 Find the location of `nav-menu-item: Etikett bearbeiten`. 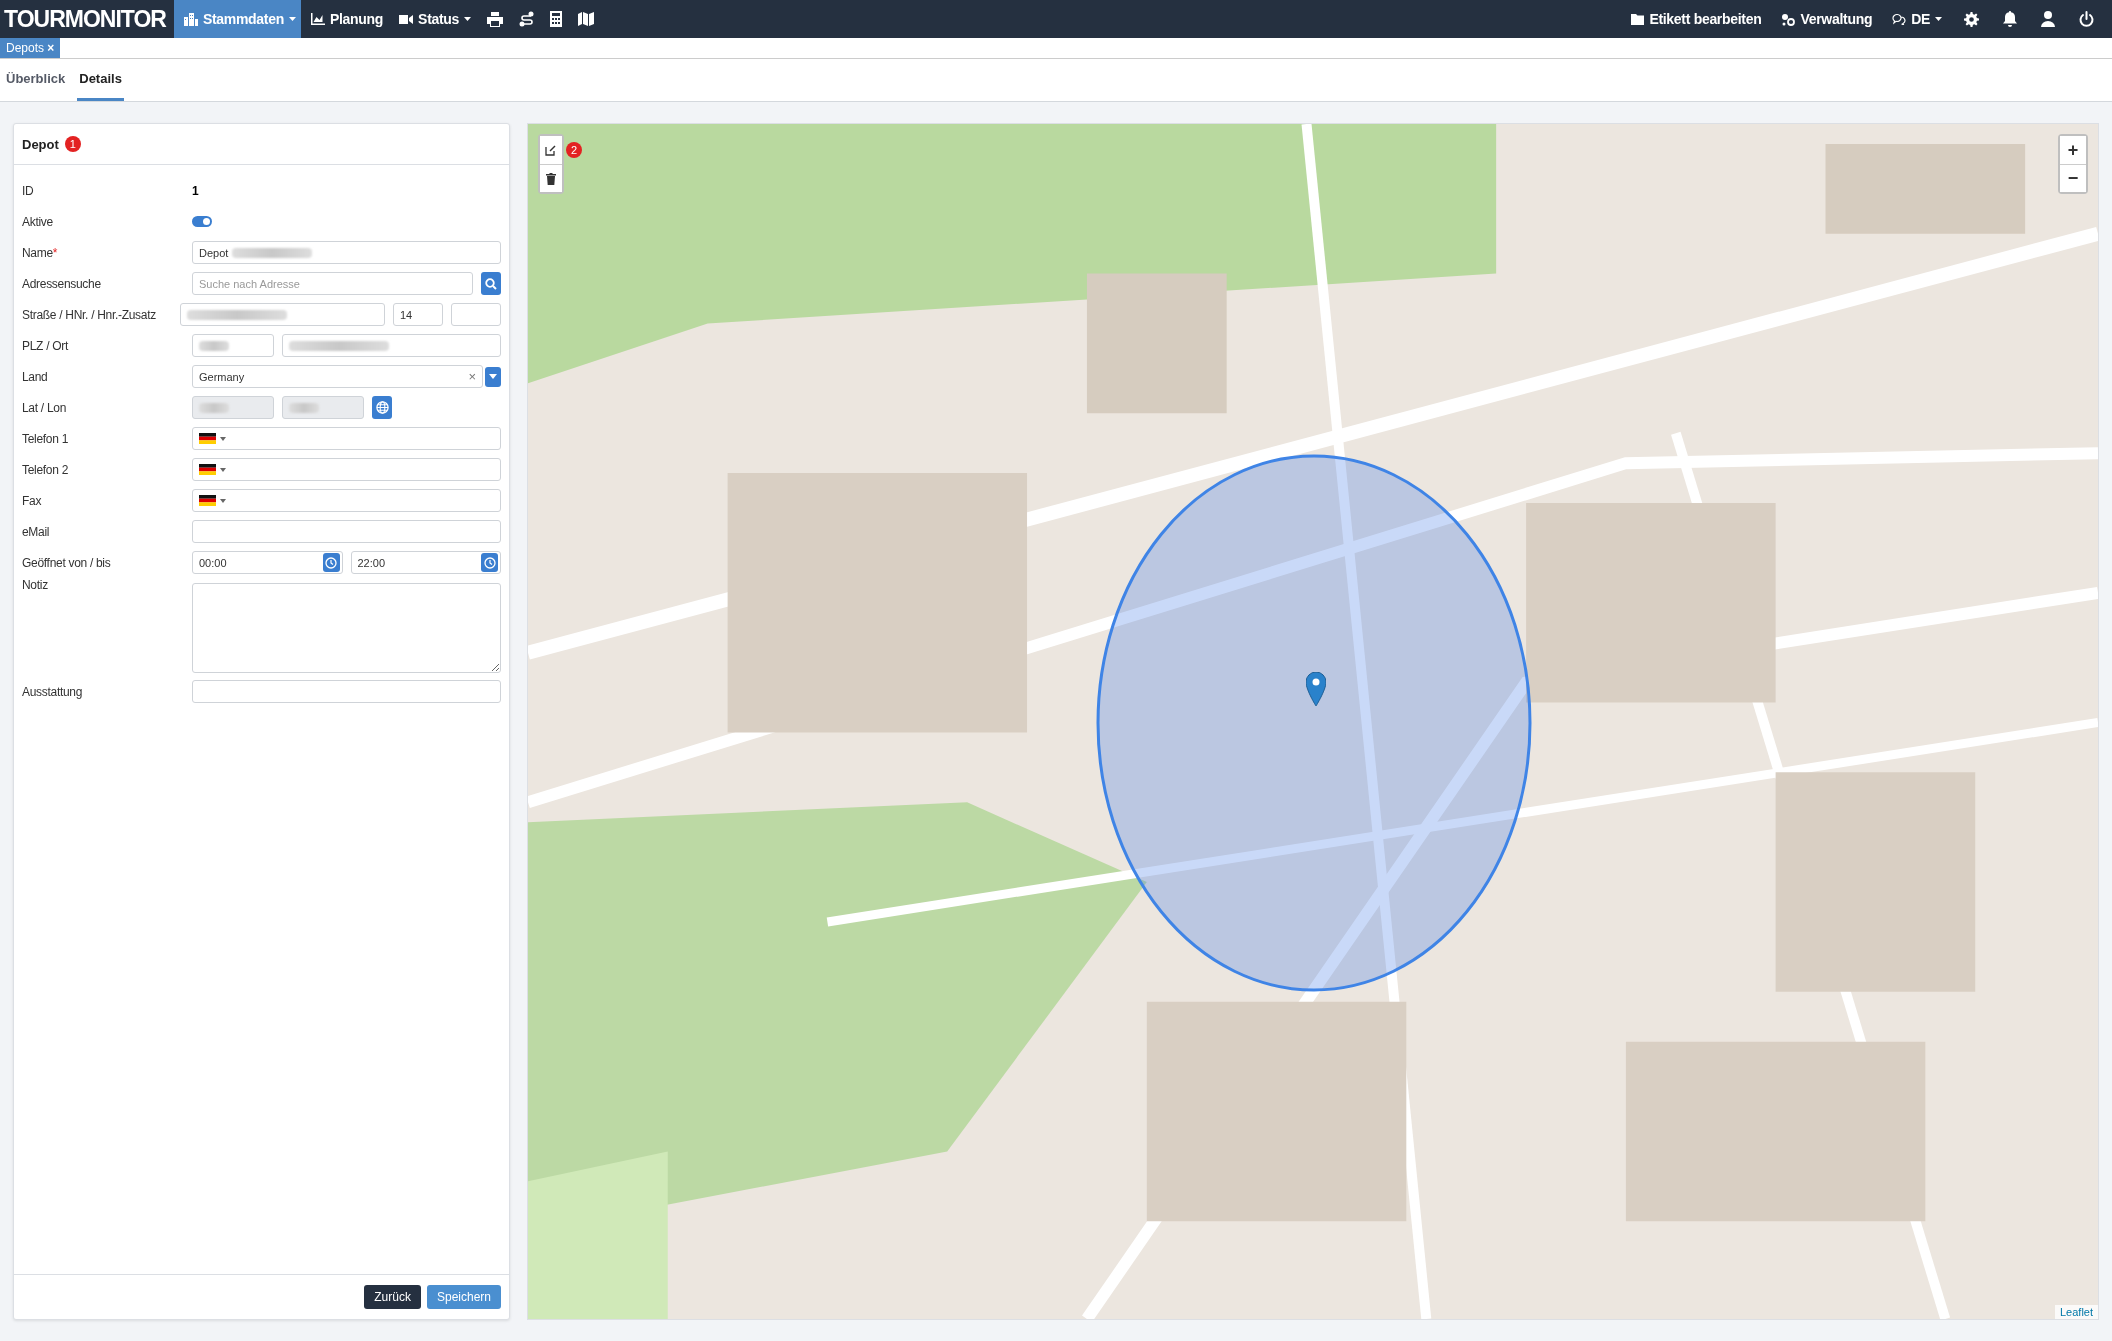

nav-menu-item: Etikett bearbeiten is located at coordinates (1696, 19).